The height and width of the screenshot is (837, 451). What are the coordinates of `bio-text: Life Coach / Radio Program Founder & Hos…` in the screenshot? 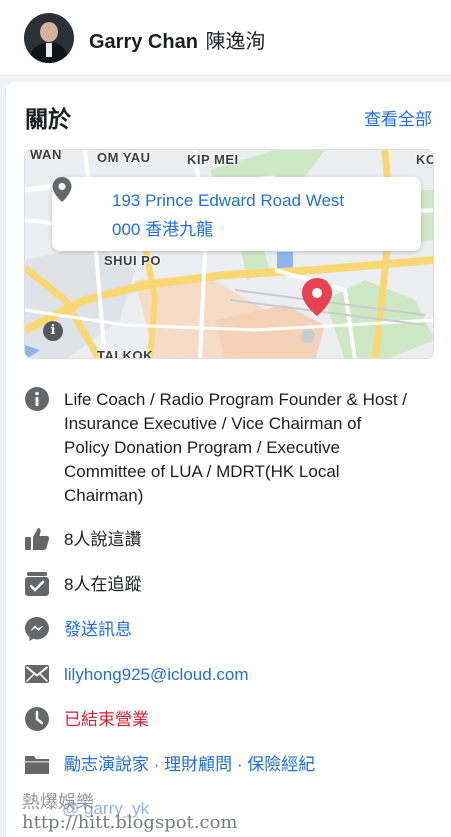 It's located at (235, 447).